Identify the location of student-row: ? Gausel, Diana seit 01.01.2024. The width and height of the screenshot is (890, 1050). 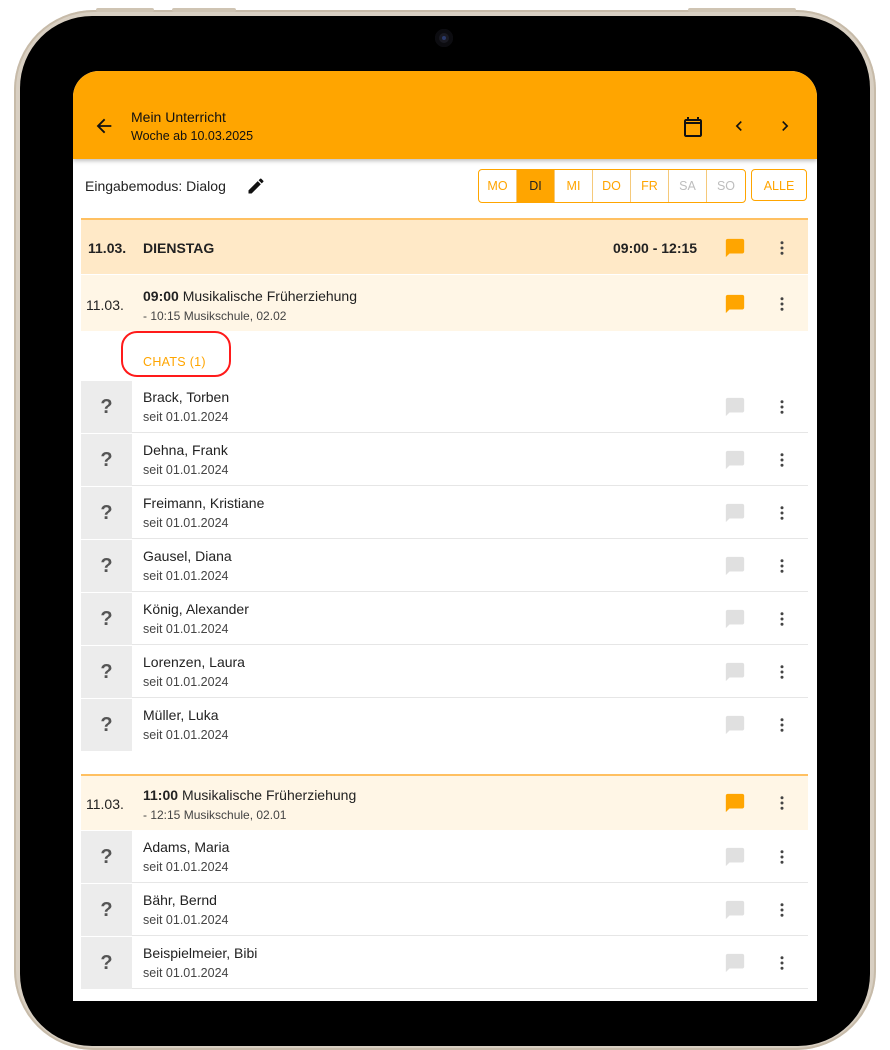
(444, 566).